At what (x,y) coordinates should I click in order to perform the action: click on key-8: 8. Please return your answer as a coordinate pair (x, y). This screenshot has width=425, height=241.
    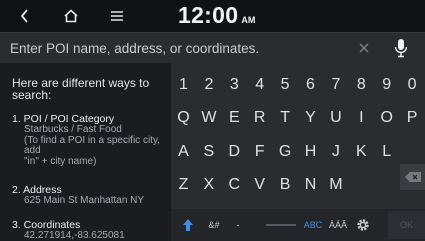
    Looking at the image, I should click on (361, 85).